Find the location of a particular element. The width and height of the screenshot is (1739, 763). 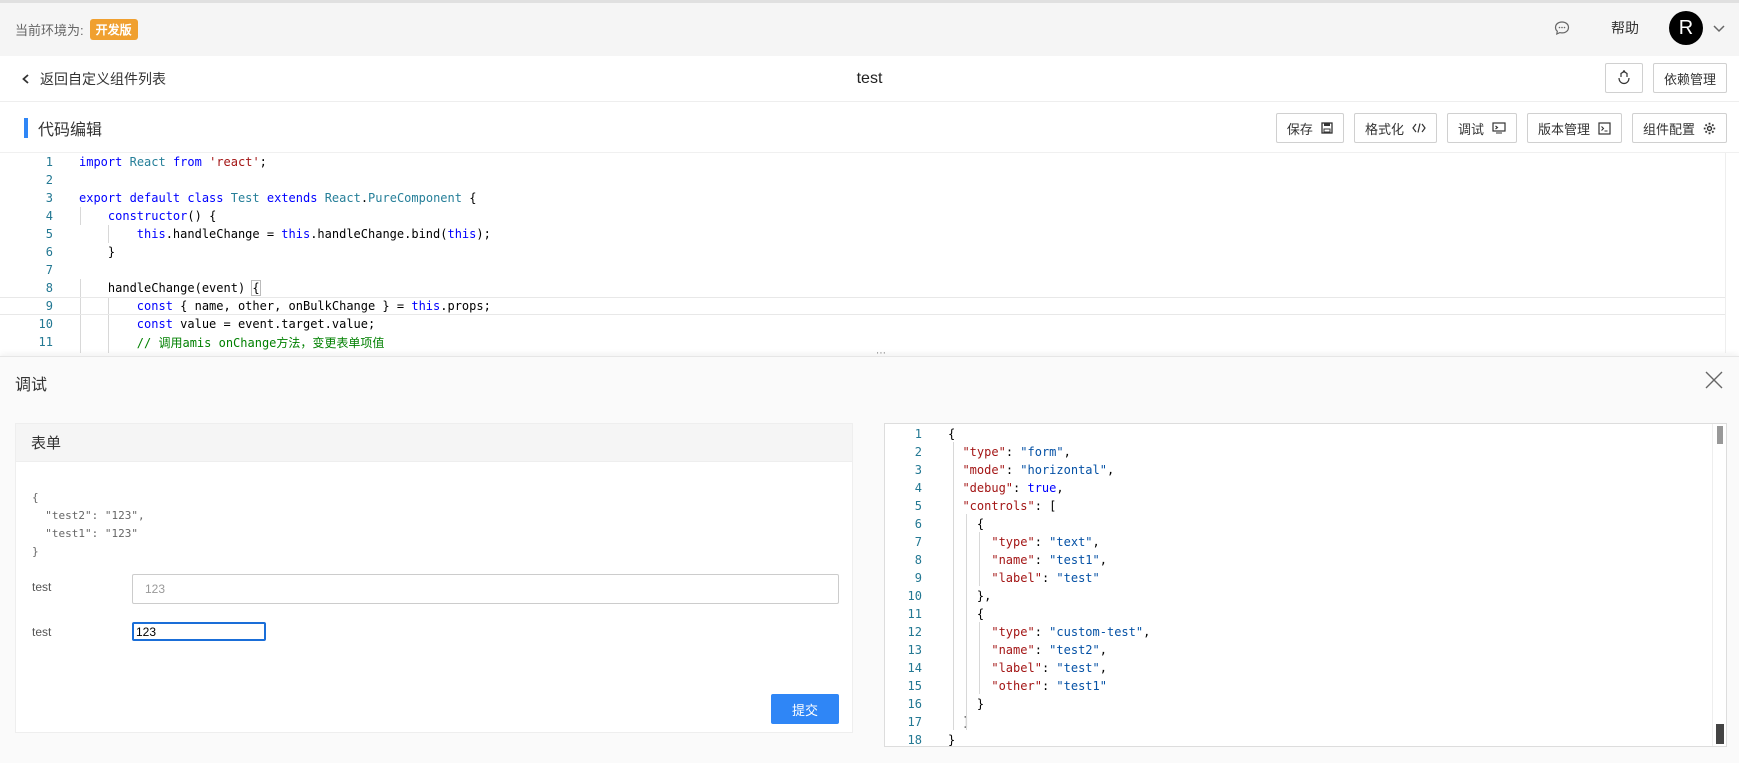

json-scrollbar is located at coordinates (1719, 585).